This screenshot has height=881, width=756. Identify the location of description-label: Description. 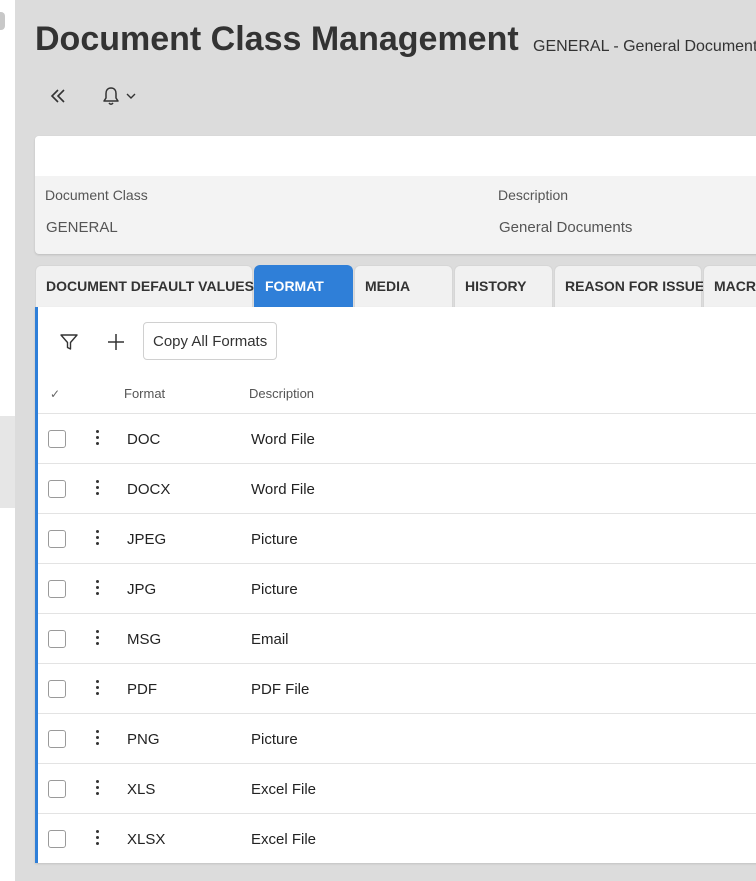
(533, 195).